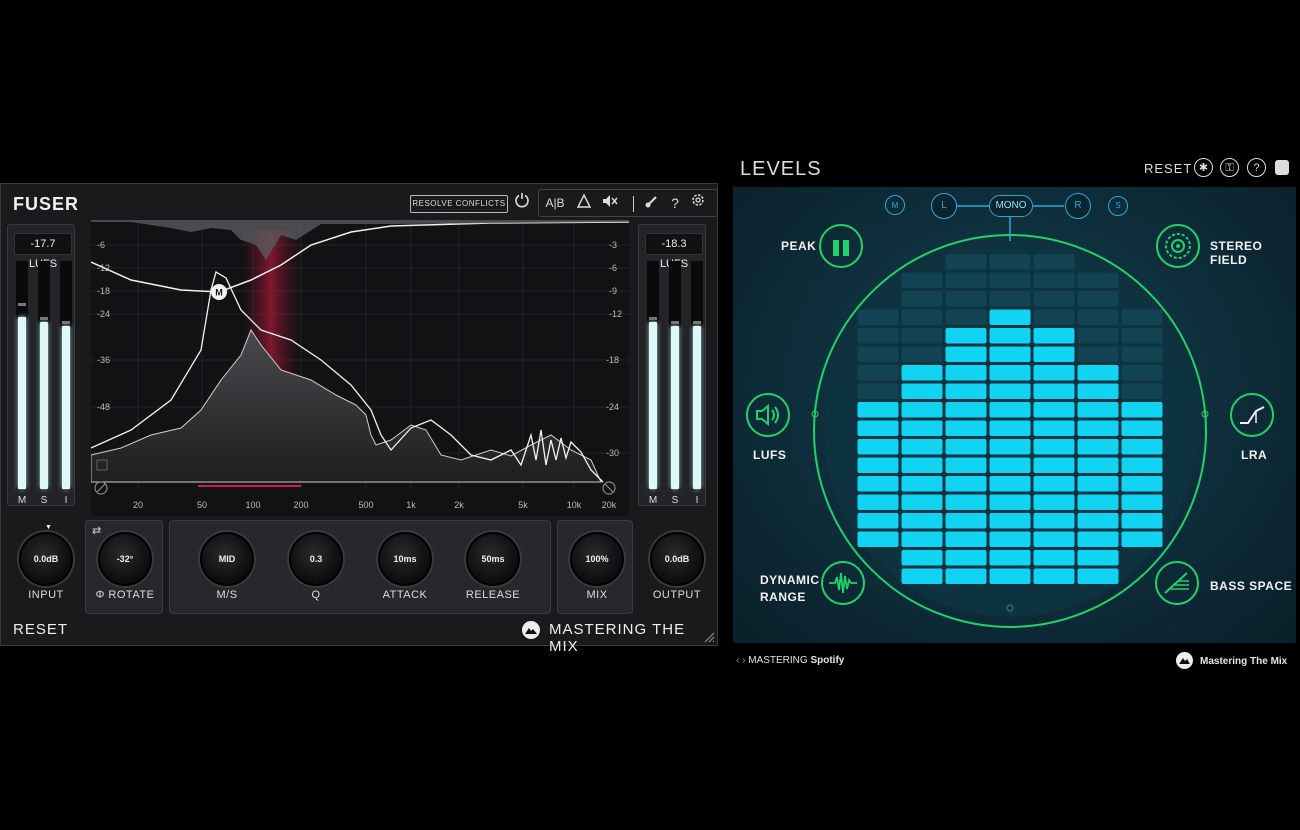 The image size is (1300, 830). What do you see at coordinates (610, 203) in the screenshot?
I see `mute-icon` at bounding box center [610, 203].